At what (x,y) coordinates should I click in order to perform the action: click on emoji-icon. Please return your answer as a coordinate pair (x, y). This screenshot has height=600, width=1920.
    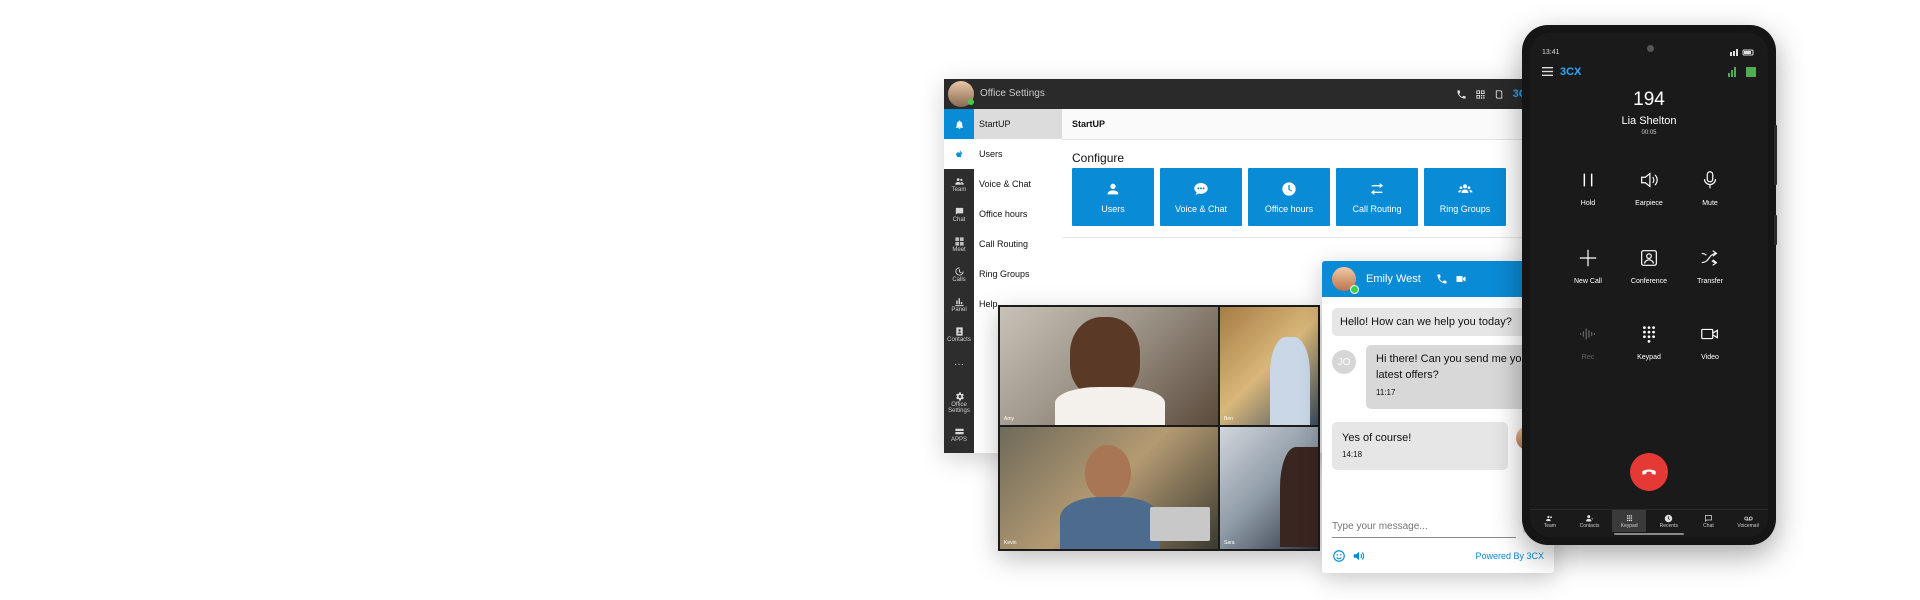
    Looking at the image, I should click on (1339, 556).